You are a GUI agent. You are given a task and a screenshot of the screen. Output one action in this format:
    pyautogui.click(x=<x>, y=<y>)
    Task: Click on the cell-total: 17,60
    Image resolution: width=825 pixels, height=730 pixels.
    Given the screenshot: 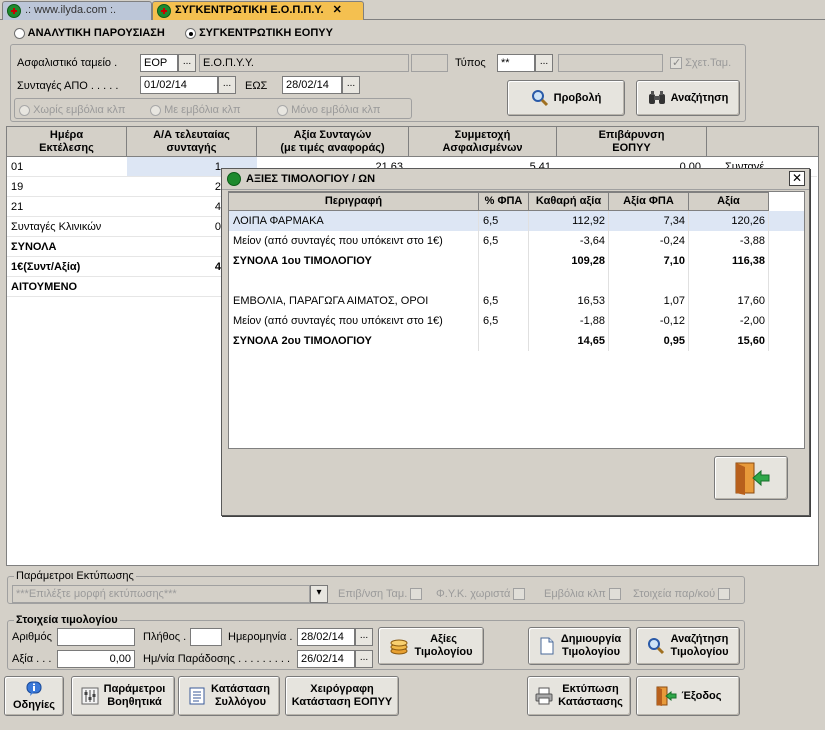 What is the action you would take?
    pyautogui.click(x=729, y=301)
    